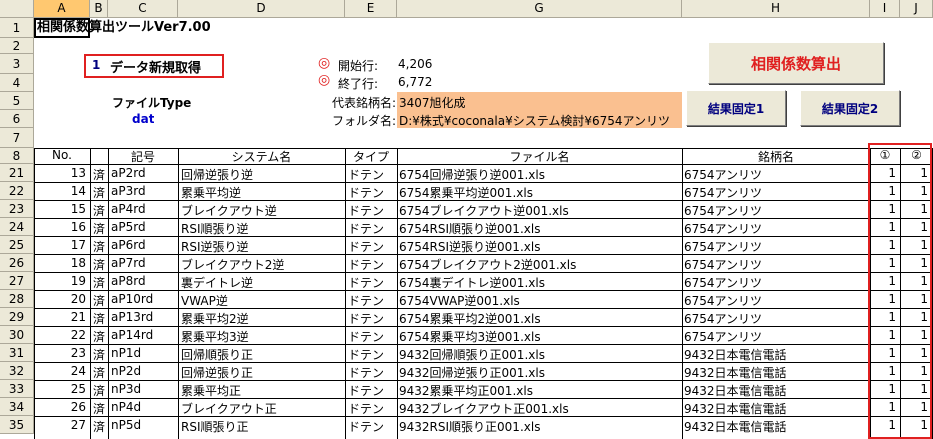 This screenshot has height=439, width=933. I want to click on row-header: 22, so click(17, 191).